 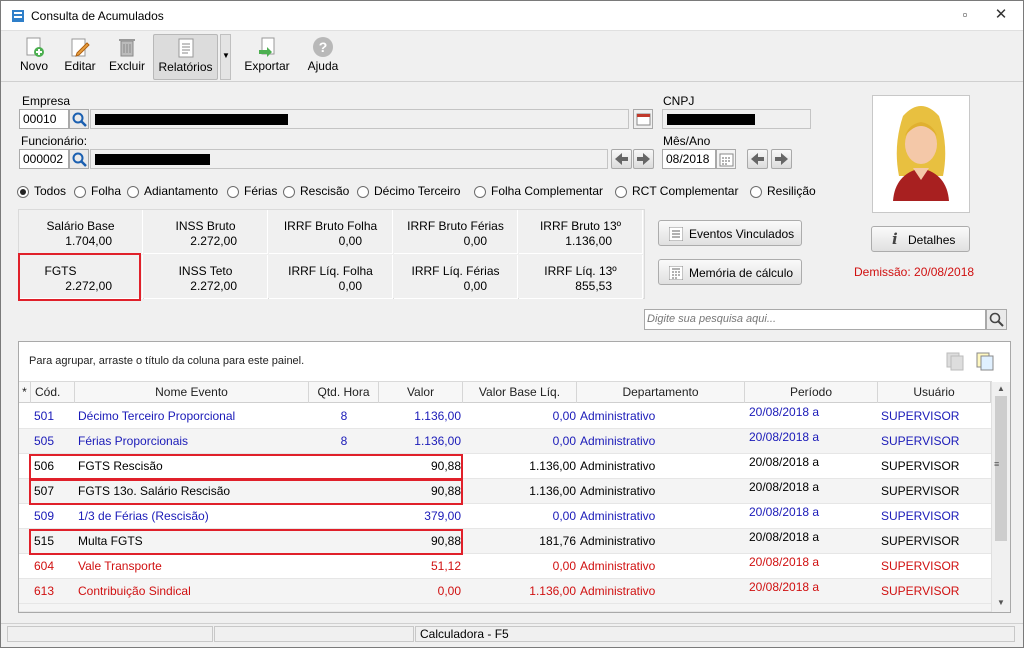 I want to click on memoria-calculo-button: Memória de cálculo, so click(x=730, y=272).